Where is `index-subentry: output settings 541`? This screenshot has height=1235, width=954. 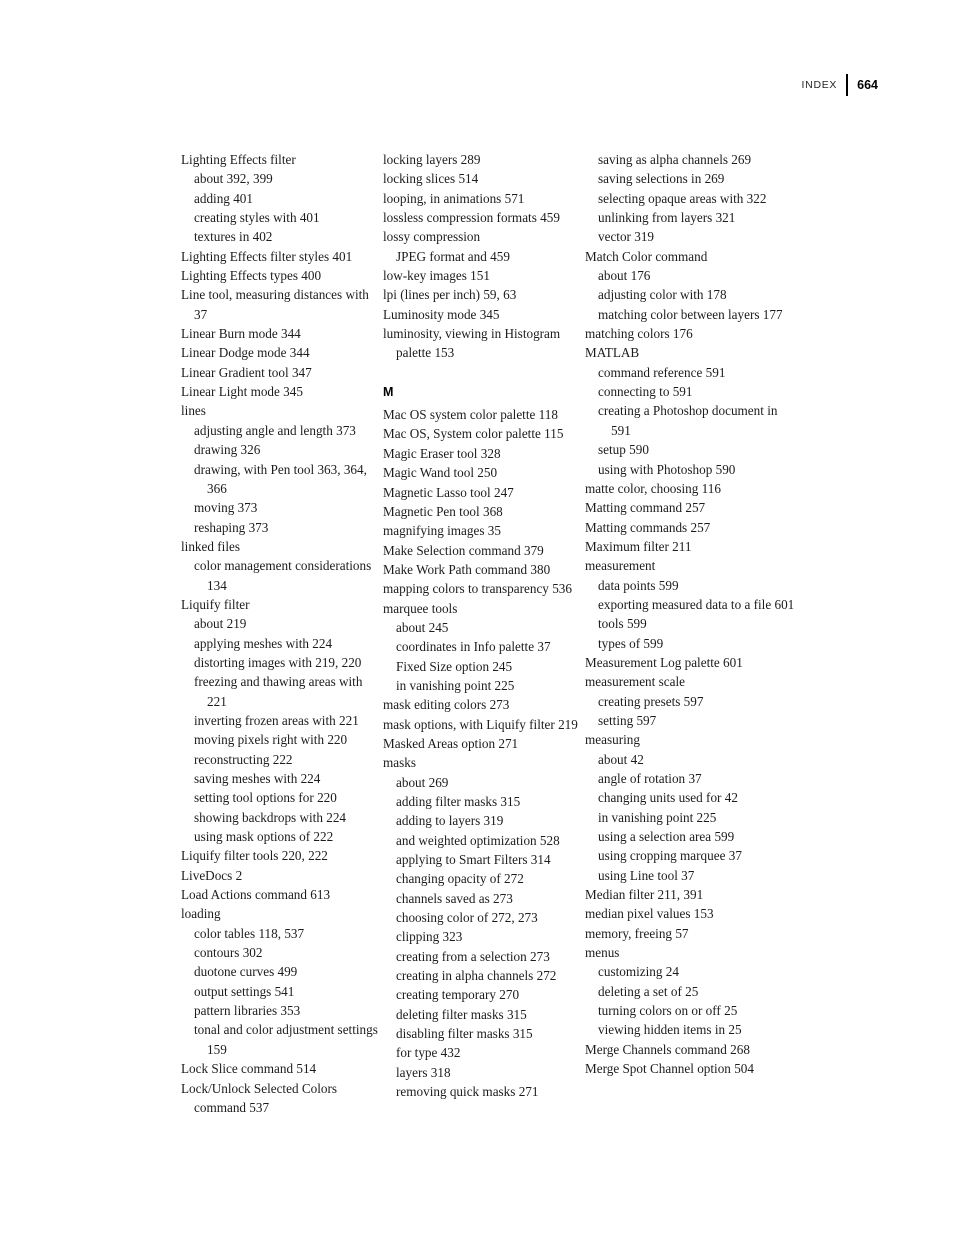
index-subentry: output settings 541 is located at coordinates (244, 991).